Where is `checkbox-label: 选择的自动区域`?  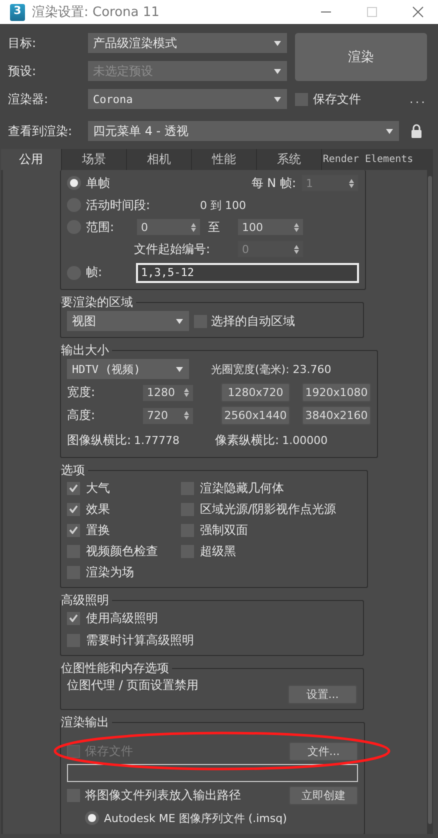 checkbox-label: 选择的自动区域 is located at coordinates (253, 321).